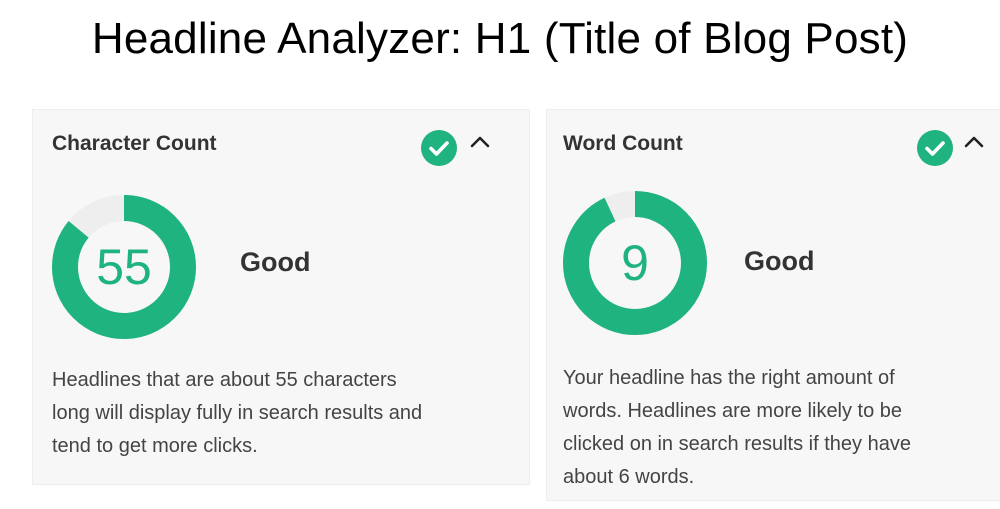 Image resolution: width=1000 pixels, height=509 pixels. I want to click on score-donut: 55, so click(124, 267).